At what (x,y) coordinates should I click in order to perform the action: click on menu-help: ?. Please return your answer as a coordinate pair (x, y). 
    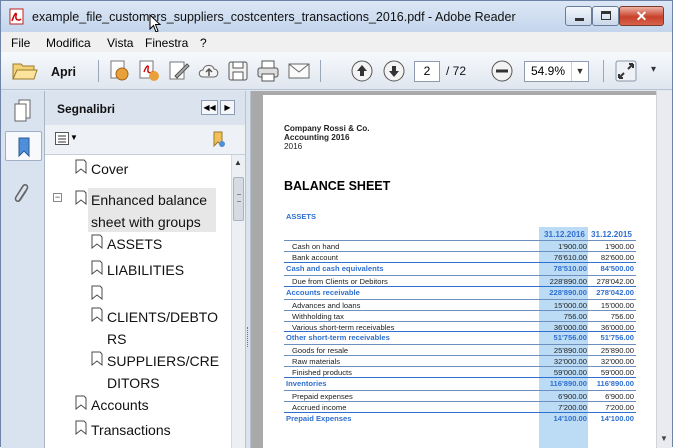
    Looking at the image, I should click on (203, 43).